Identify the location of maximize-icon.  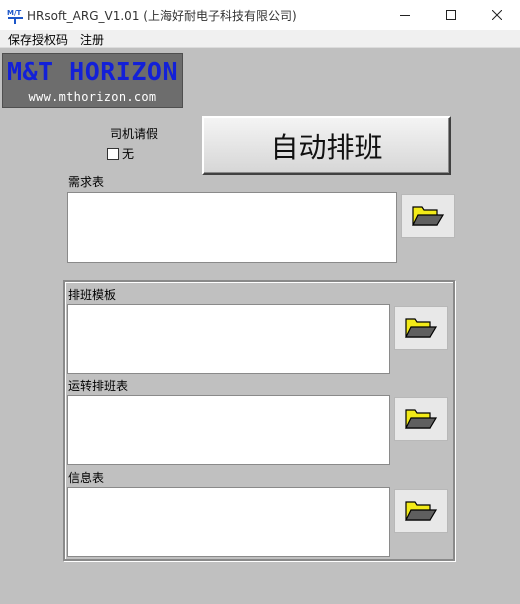
(451, 15).